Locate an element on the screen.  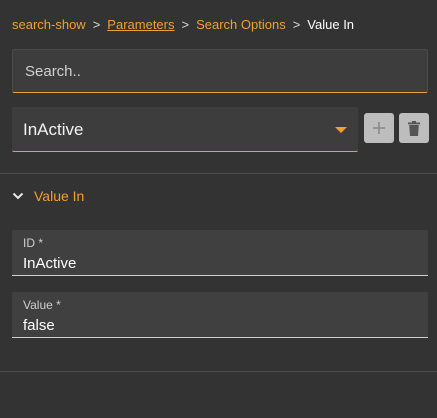
select-selected-value: InActive is located at coordinates (53, 129).